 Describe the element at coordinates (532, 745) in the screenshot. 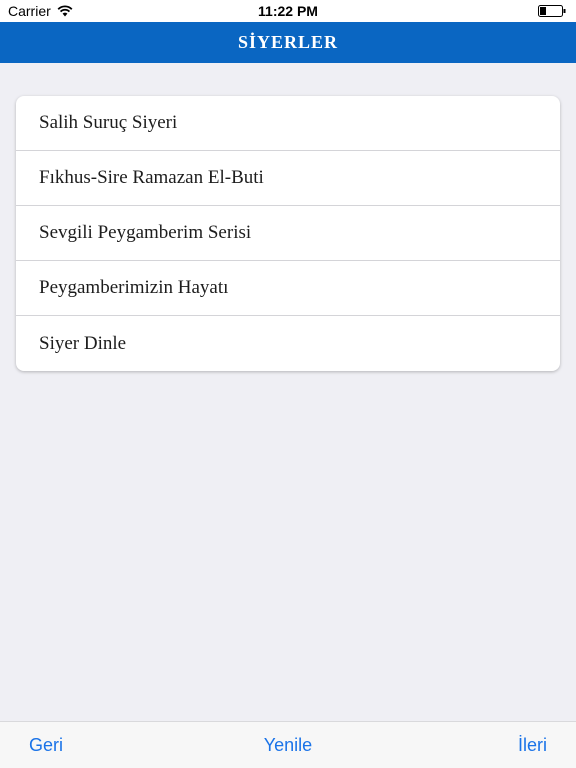

I see `forward-button: İleri` at that location.